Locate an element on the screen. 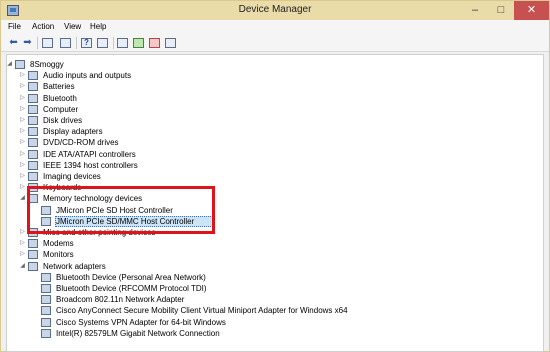  device-broadcom-802-11n-network-adapter: Broadcom 802.11n Network Adapter is located at coordinates (275, 299).